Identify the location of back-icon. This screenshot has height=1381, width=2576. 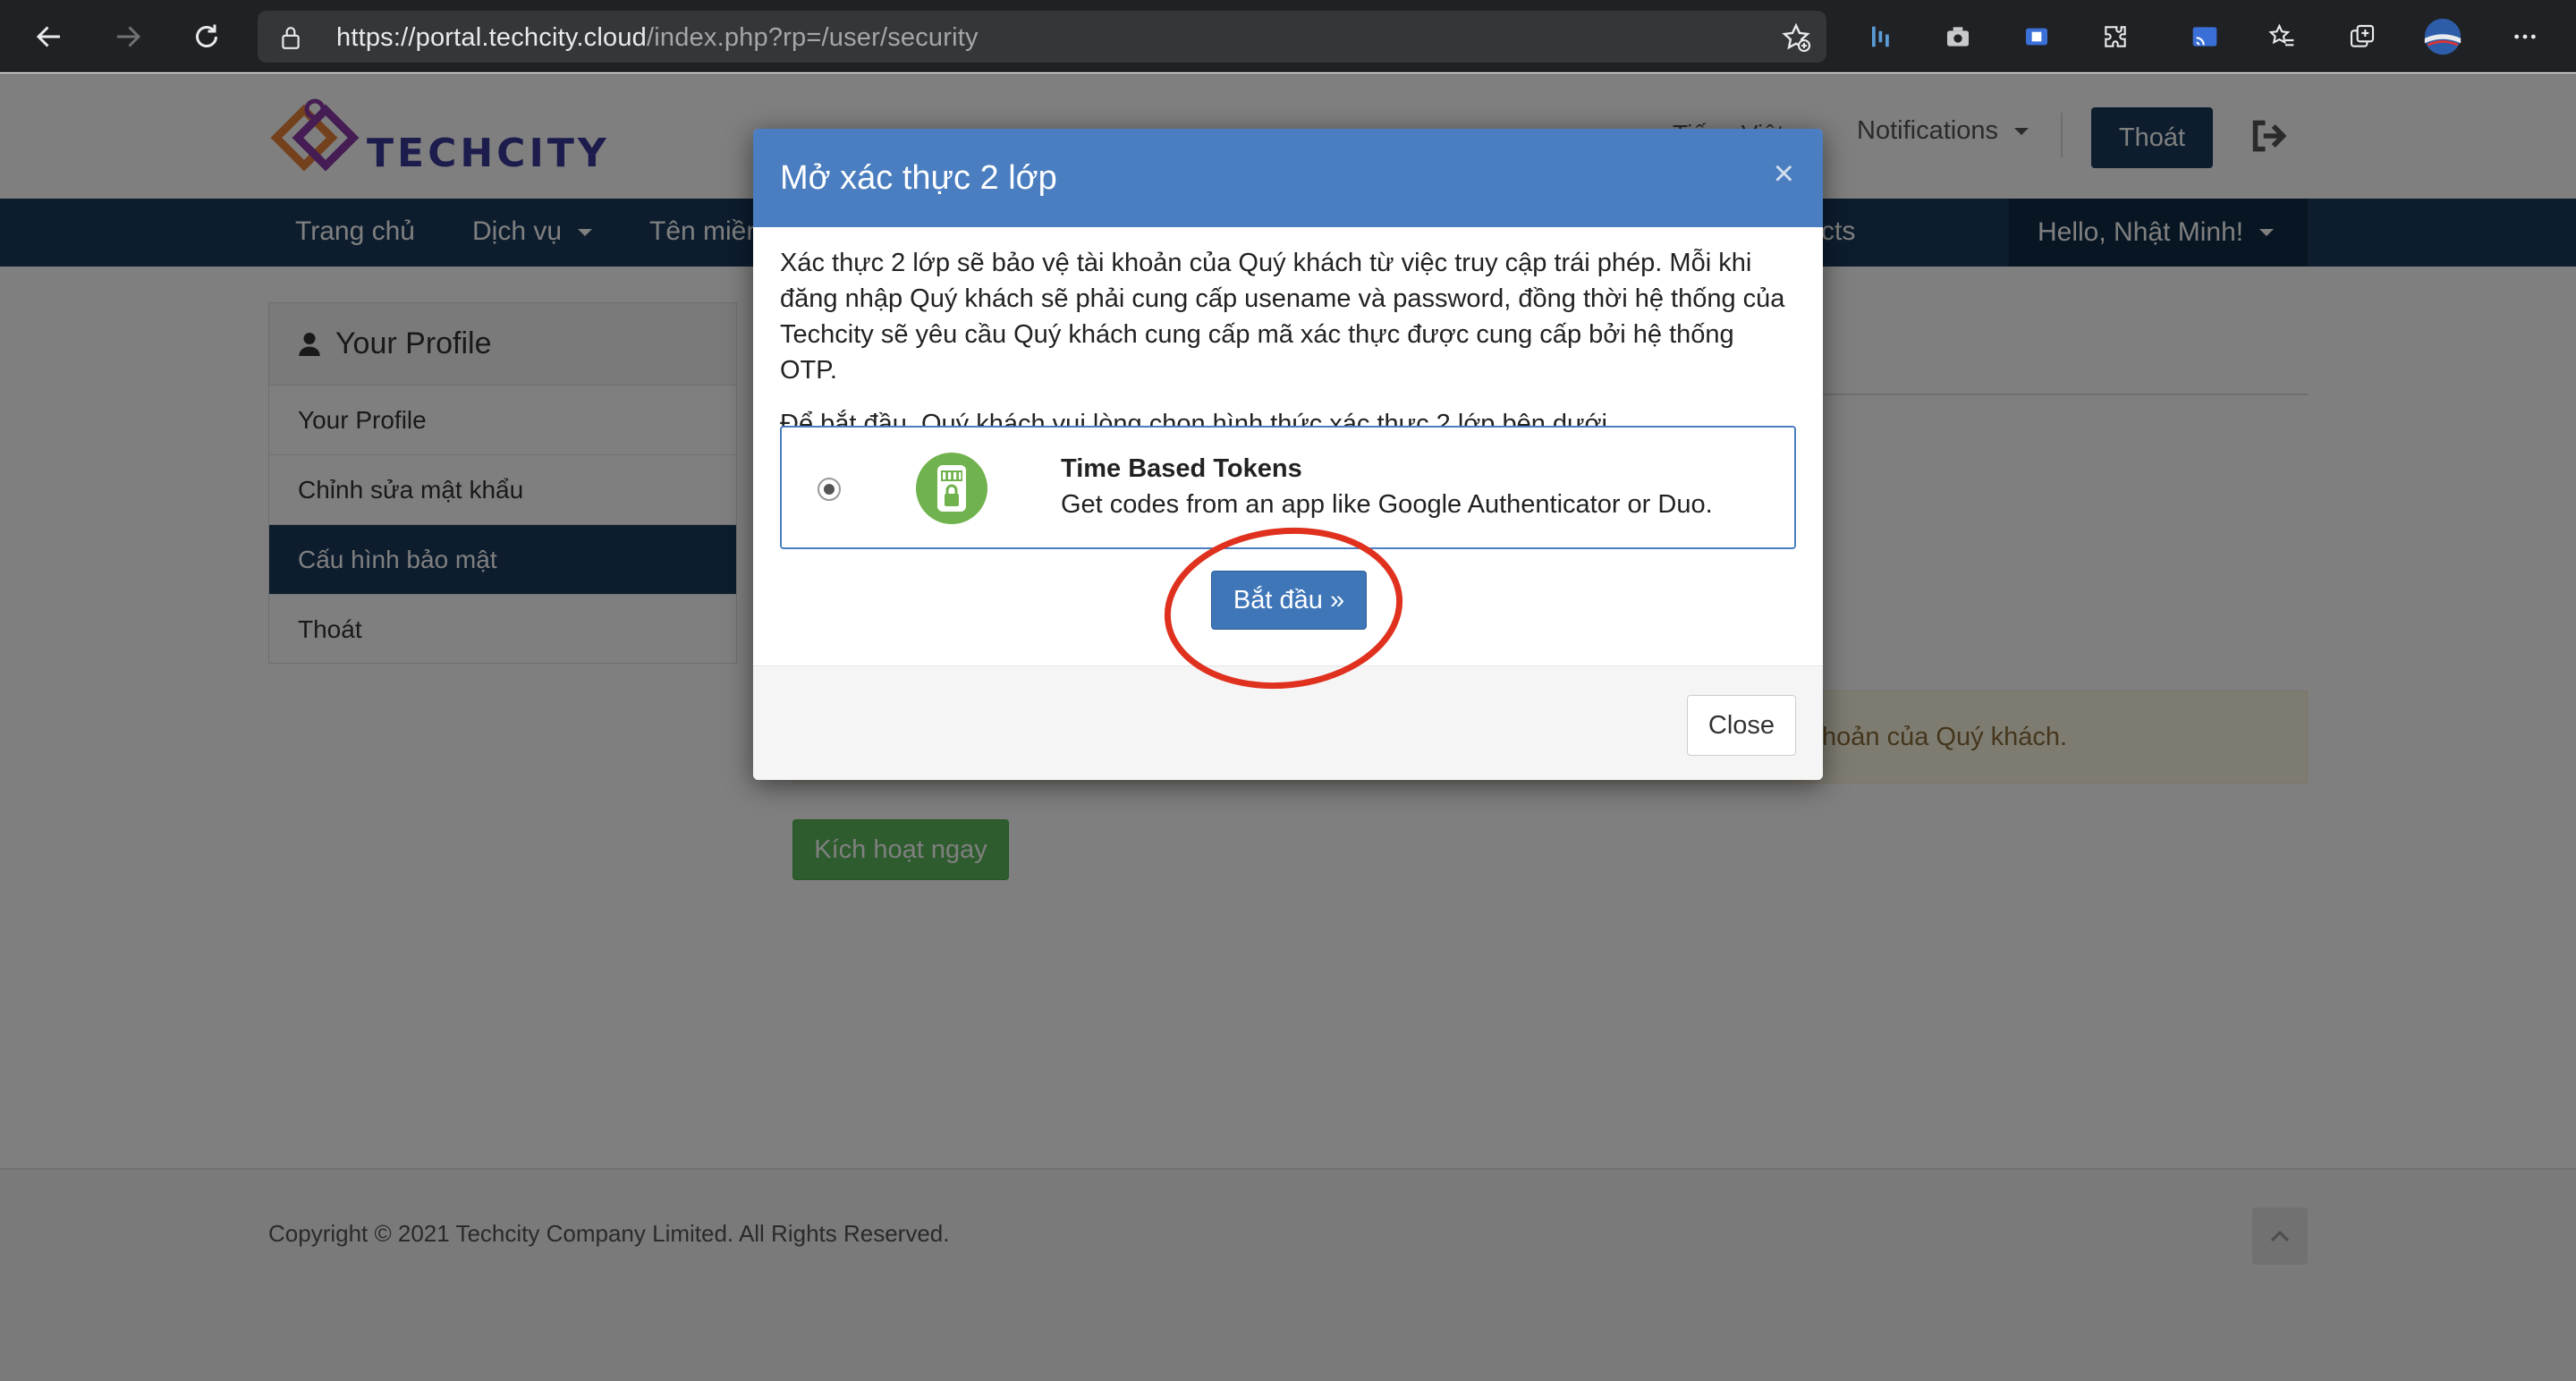
(49, 36).